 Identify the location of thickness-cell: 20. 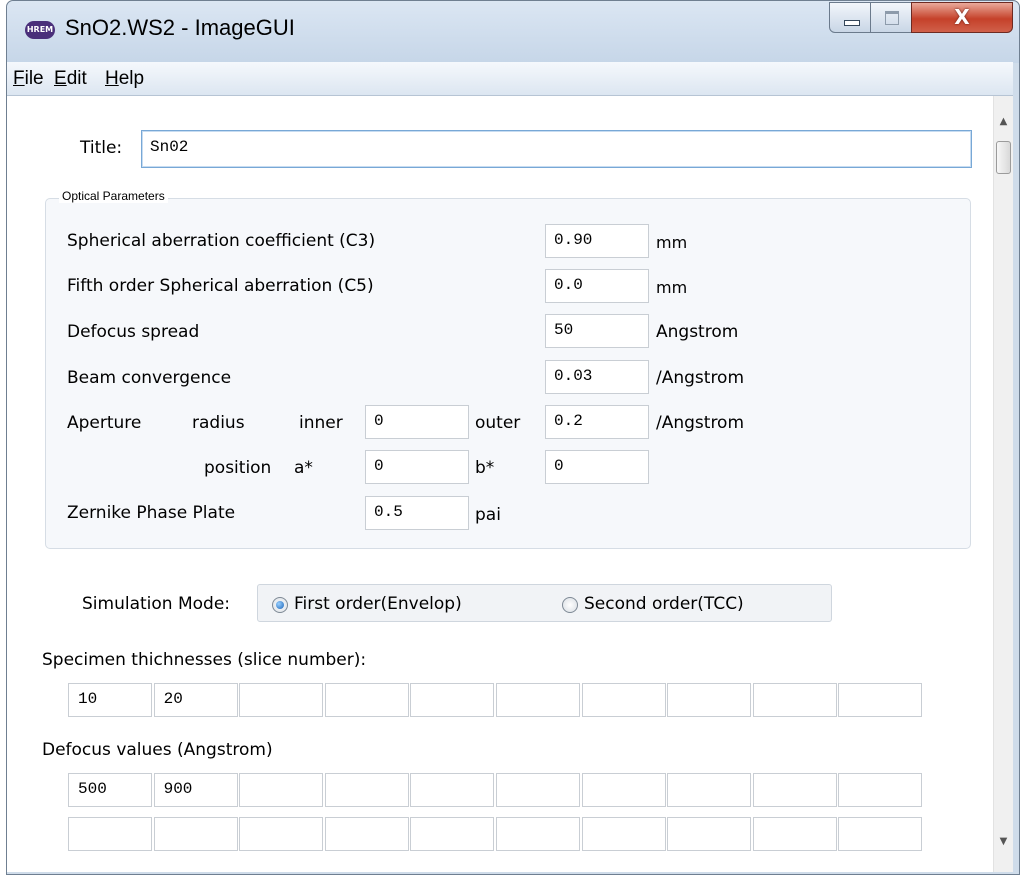
(195, 700).